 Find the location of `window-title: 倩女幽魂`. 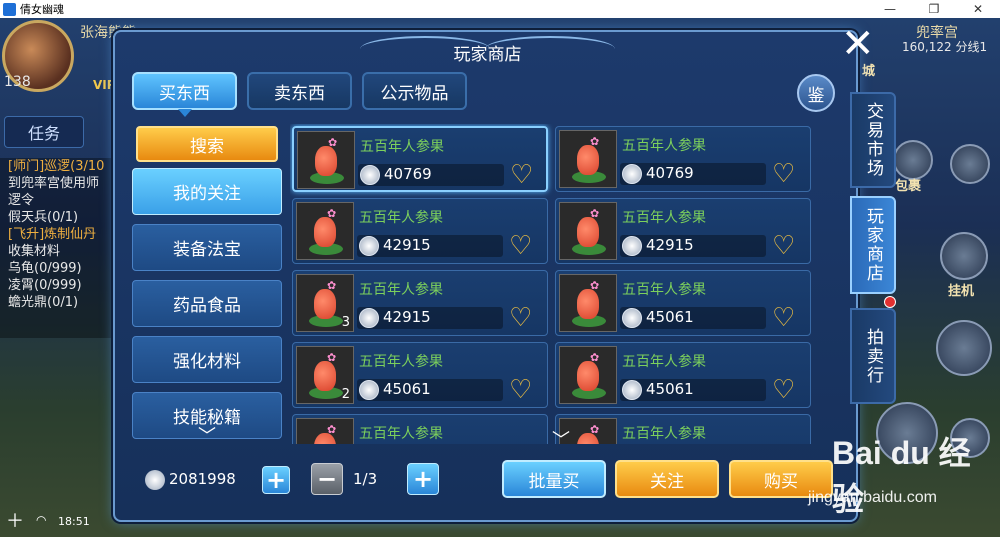

window-title: 倩女幽魂 is located at coordinates (42, 9).